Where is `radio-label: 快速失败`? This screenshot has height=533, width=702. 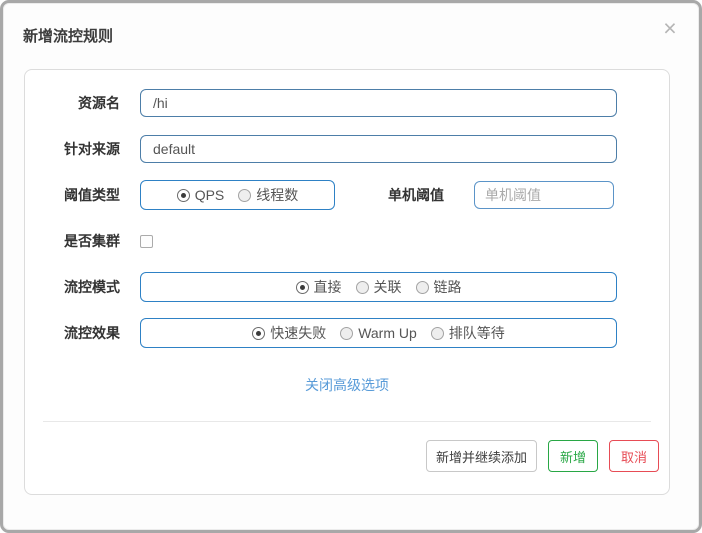 radio-label: 快速失败 is located at coordinates (298, 333).